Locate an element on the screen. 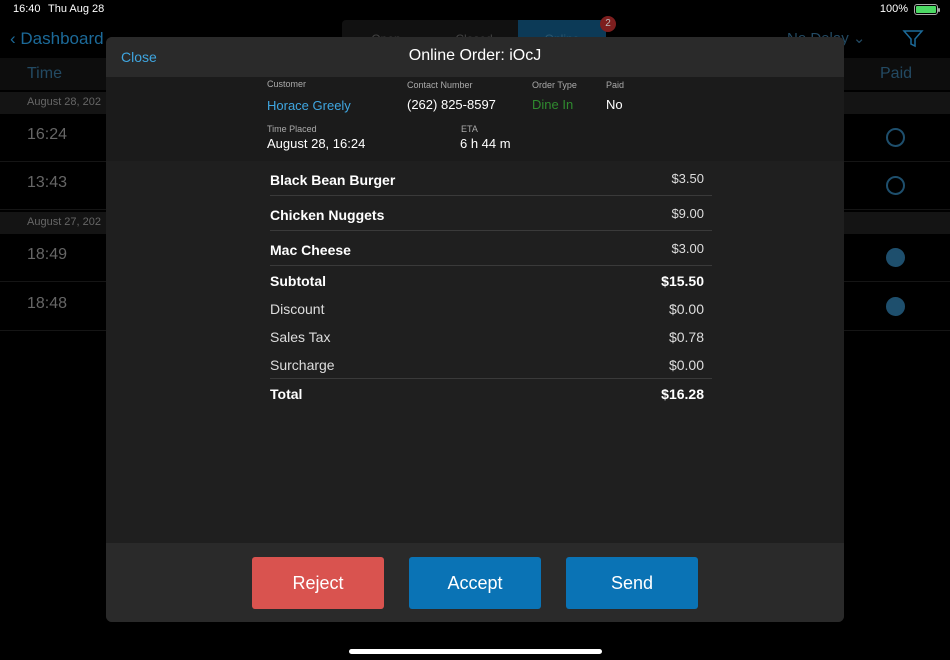 Image resolution: width=950 pixels, height=660 pixels. status-time: 16:40 is located at coordinates (27, 9).